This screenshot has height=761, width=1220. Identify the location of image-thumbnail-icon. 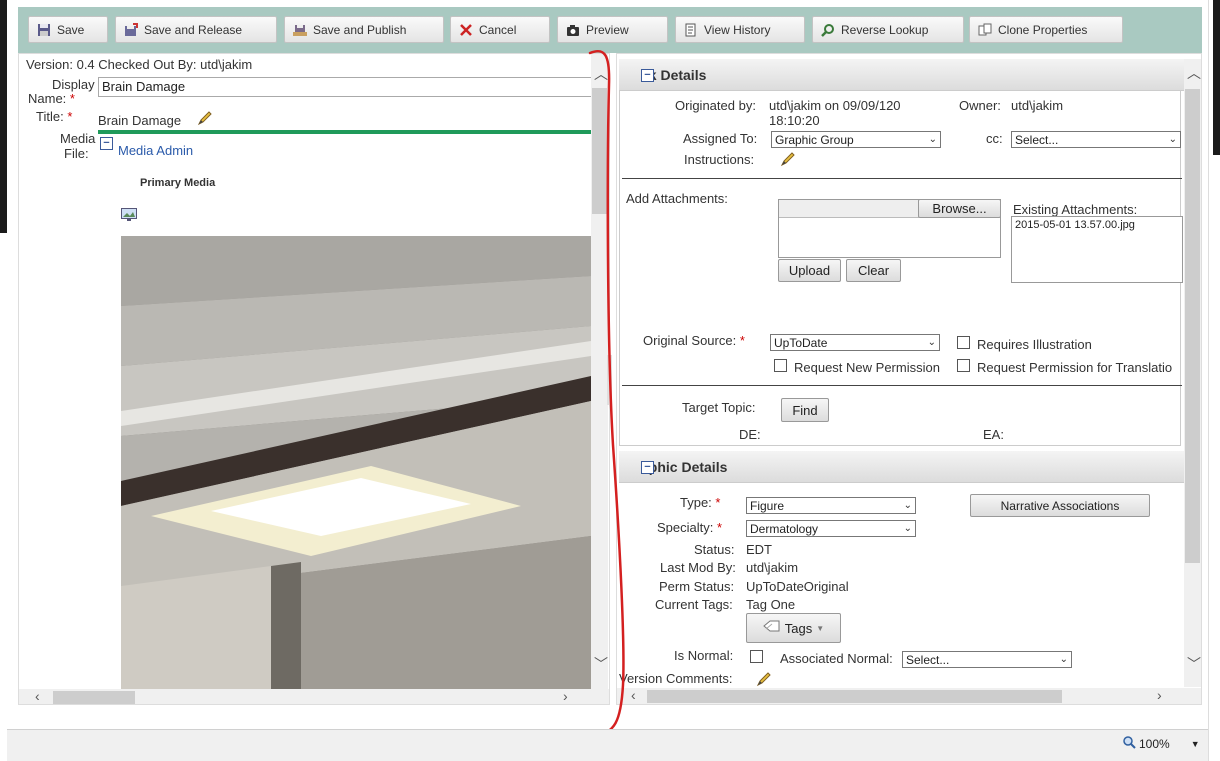
(129, 215).